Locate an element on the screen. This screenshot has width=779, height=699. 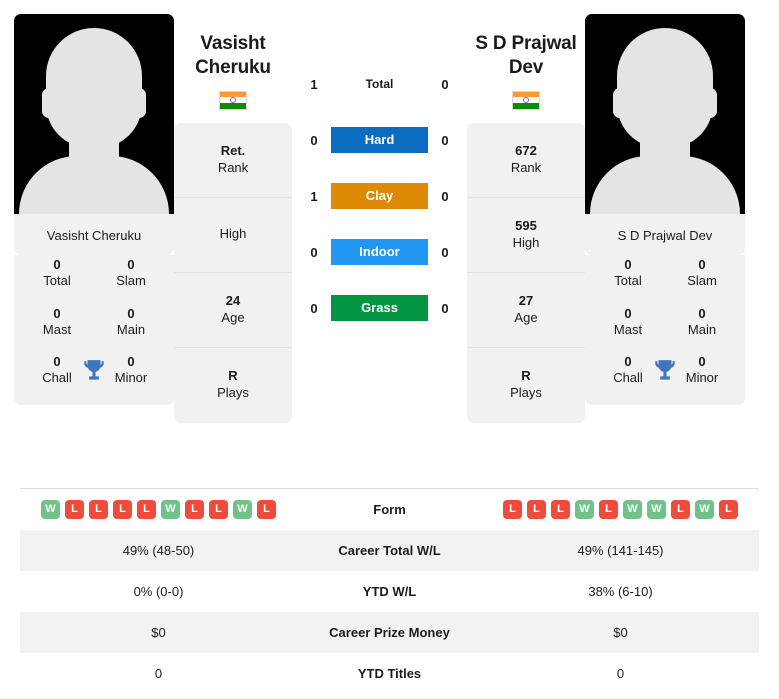
row-label-career-total-wl: Career Total W/L is located at coordinates (389, 550).